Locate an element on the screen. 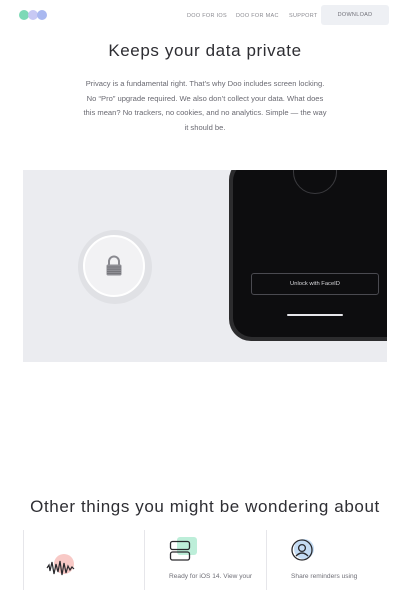  download-label: DOWNLOAD is located at coordinates (355, 15).